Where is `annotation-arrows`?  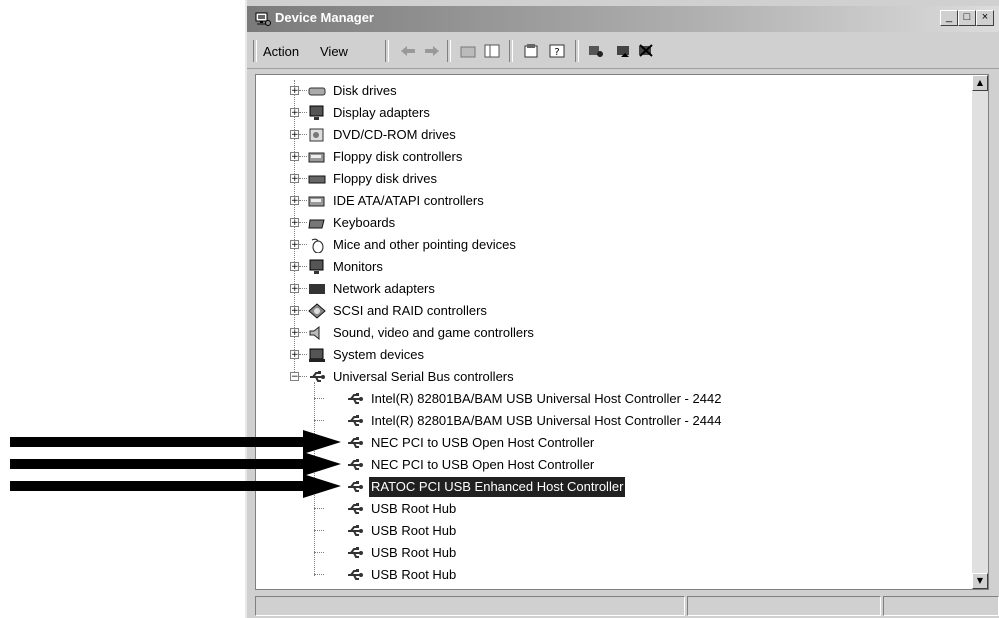 annotation-arrows is located at coordinates (175, 464).